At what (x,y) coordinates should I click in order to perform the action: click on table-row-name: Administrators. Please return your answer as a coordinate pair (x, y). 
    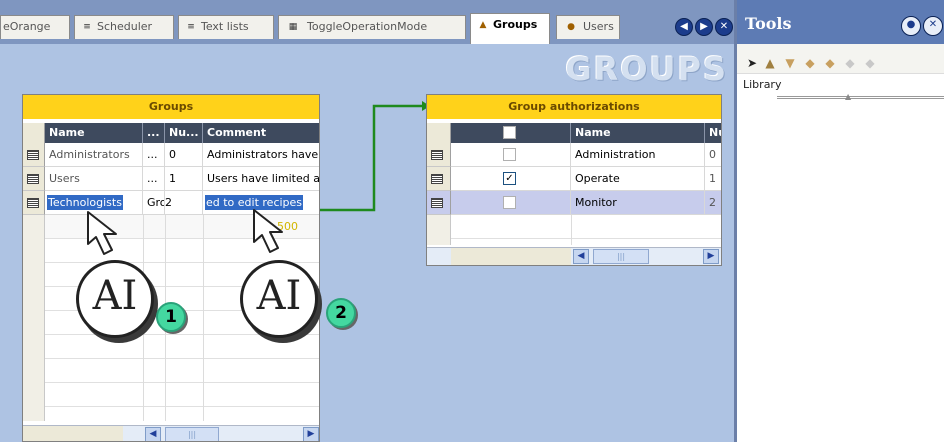
    Looking at the image, I should click on (94, 155).